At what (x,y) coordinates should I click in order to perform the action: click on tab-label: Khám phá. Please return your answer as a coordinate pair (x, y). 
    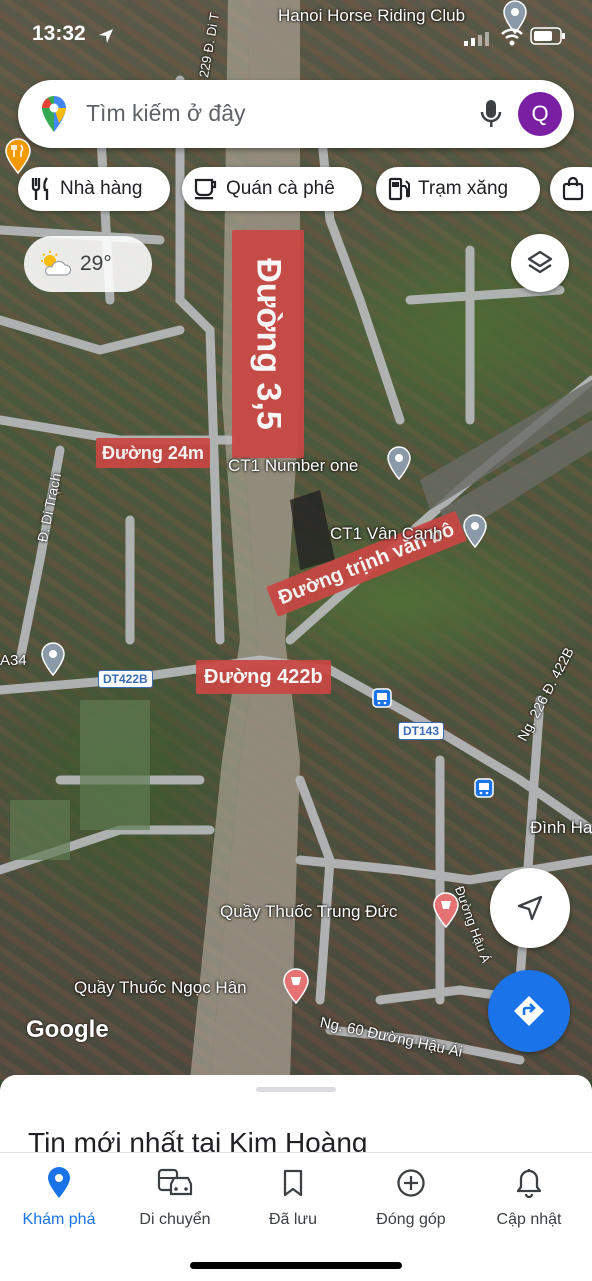
    Looking at the image, I should click on (59, 1219).